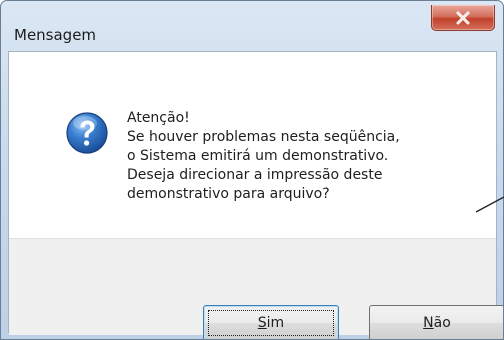 The image size is (504, 340). I want to click on yes-button: Sim, so click(271, 322).